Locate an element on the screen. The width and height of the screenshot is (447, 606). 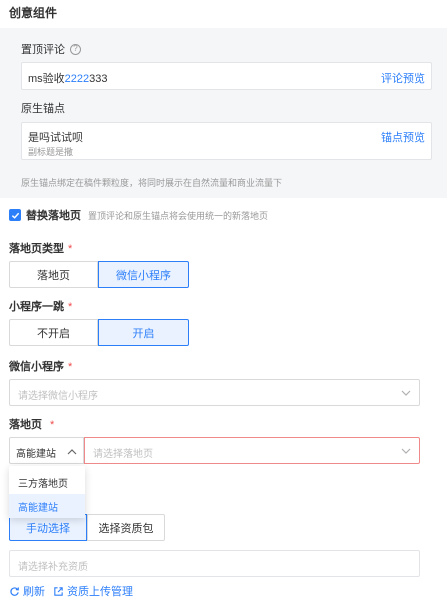
native-anchor-label: 原生锚点 is located at coordinates (43, 109).